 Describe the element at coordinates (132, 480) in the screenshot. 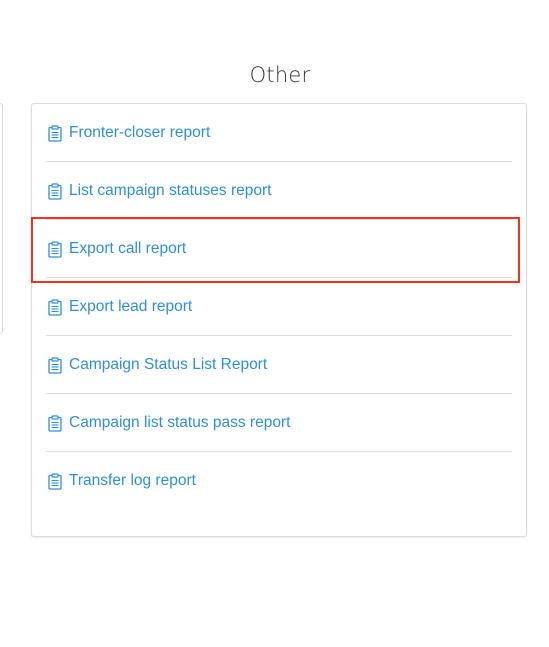

I see `report-label: Transfer log report` at that location.